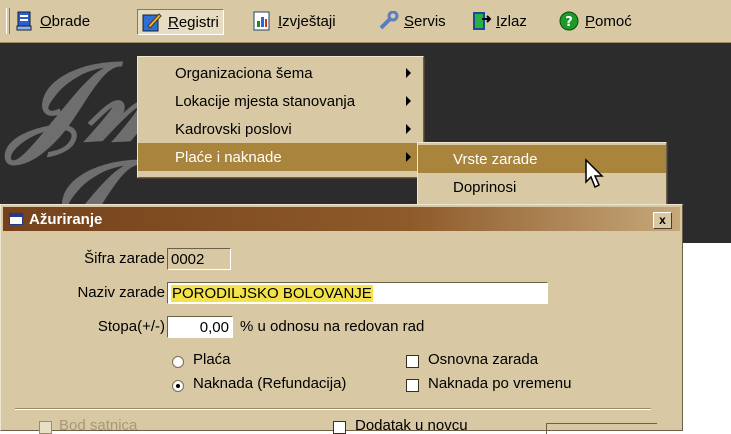  Describe the element at coordinates (8, 21) in the screenshot. I see `menubar-grip` at that location.